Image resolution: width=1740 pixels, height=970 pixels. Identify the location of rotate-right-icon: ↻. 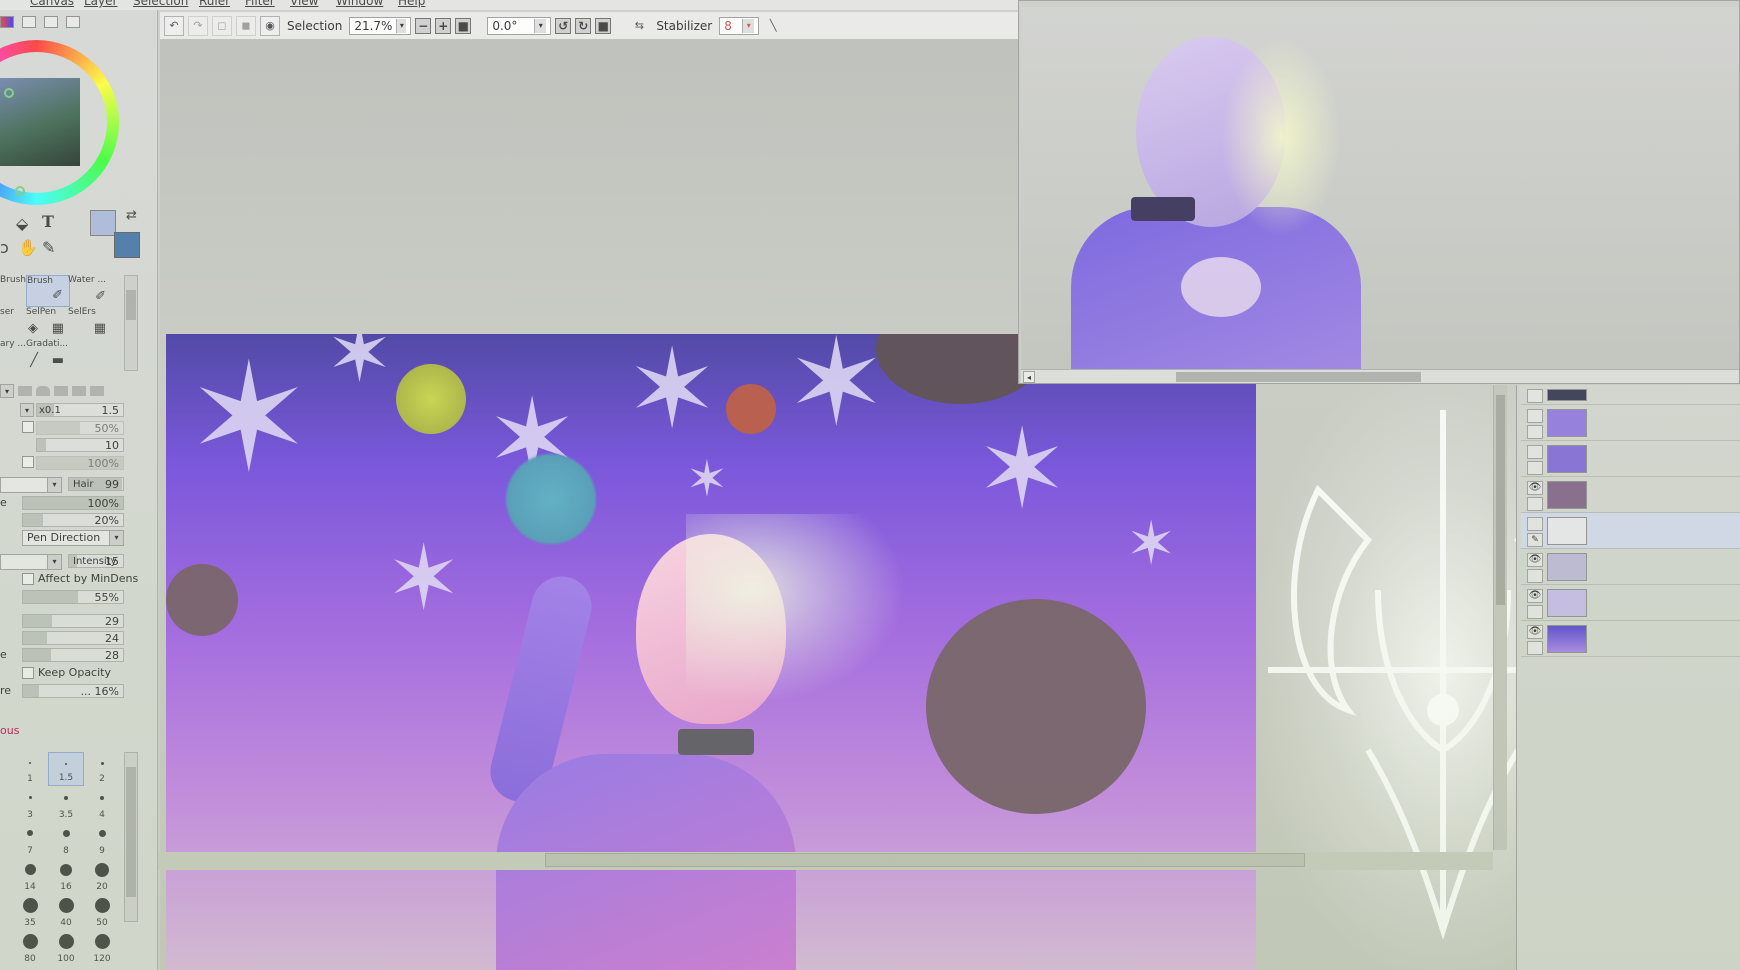
(583, 25).